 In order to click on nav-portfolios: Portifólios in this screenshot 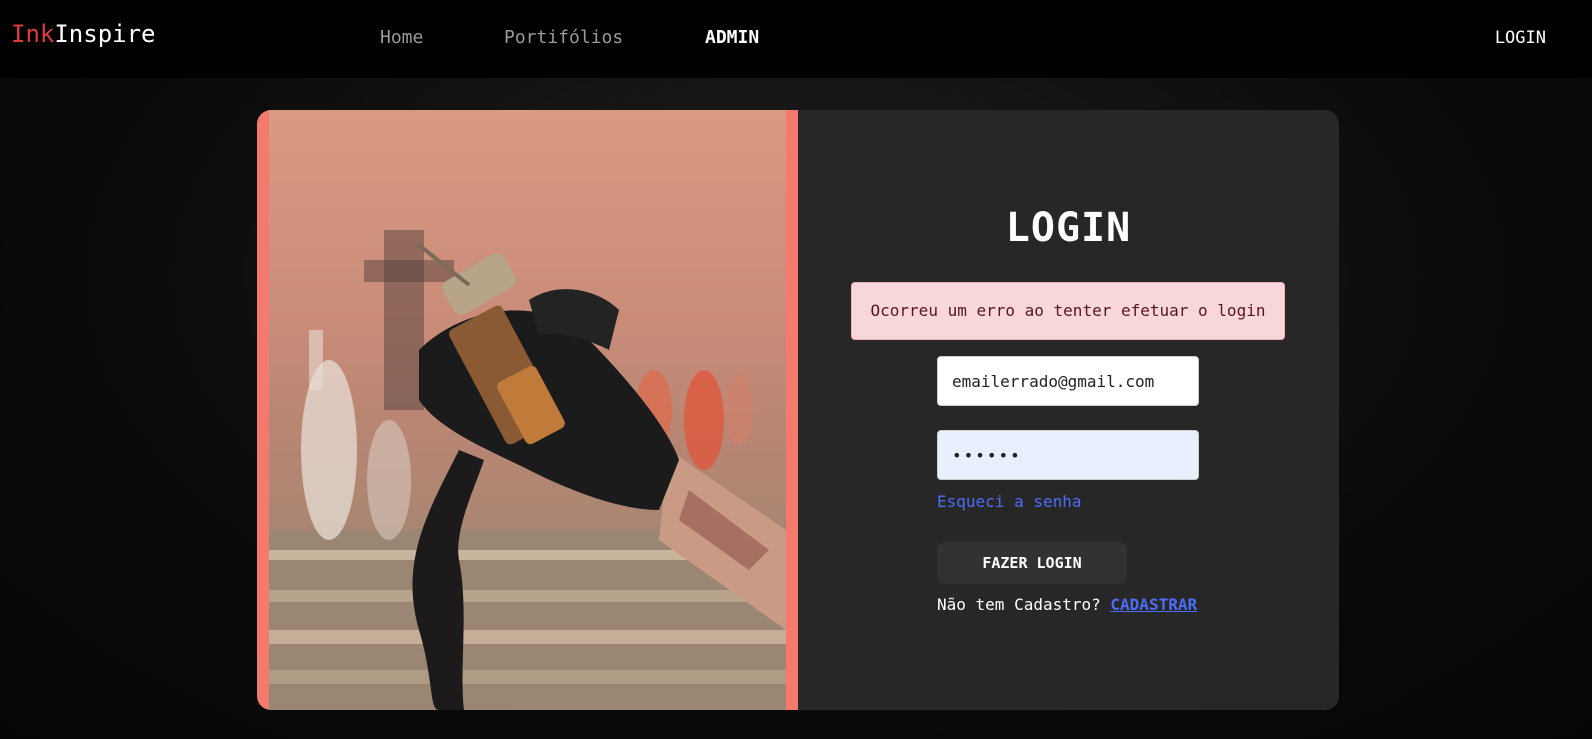, I will do `click(563, 37)`.